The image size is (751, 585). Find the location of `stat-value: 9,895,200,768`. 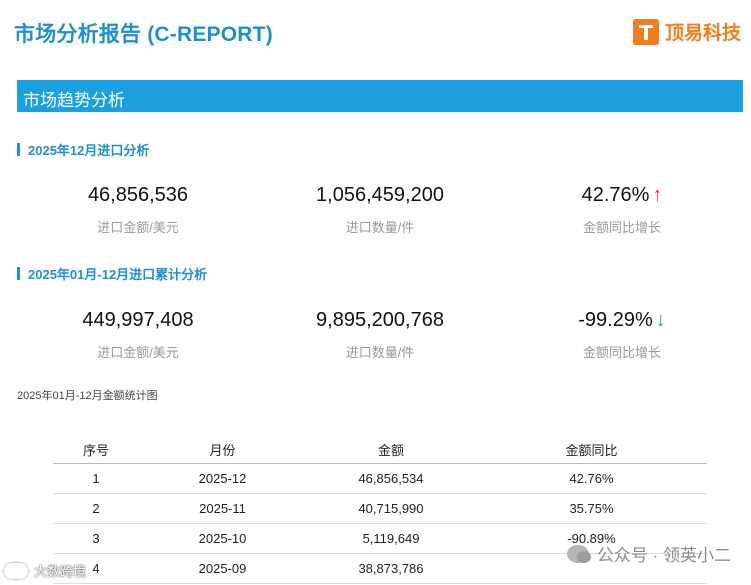

stat-value: 9,895,200,768 is located at coordinates (380, 320).